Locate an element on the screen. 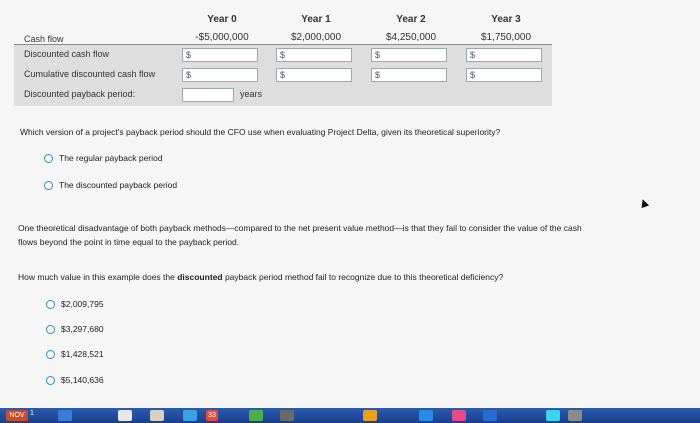 This screenshot has height=423, width=700. mail-icon is located at coordinates (190, 415).